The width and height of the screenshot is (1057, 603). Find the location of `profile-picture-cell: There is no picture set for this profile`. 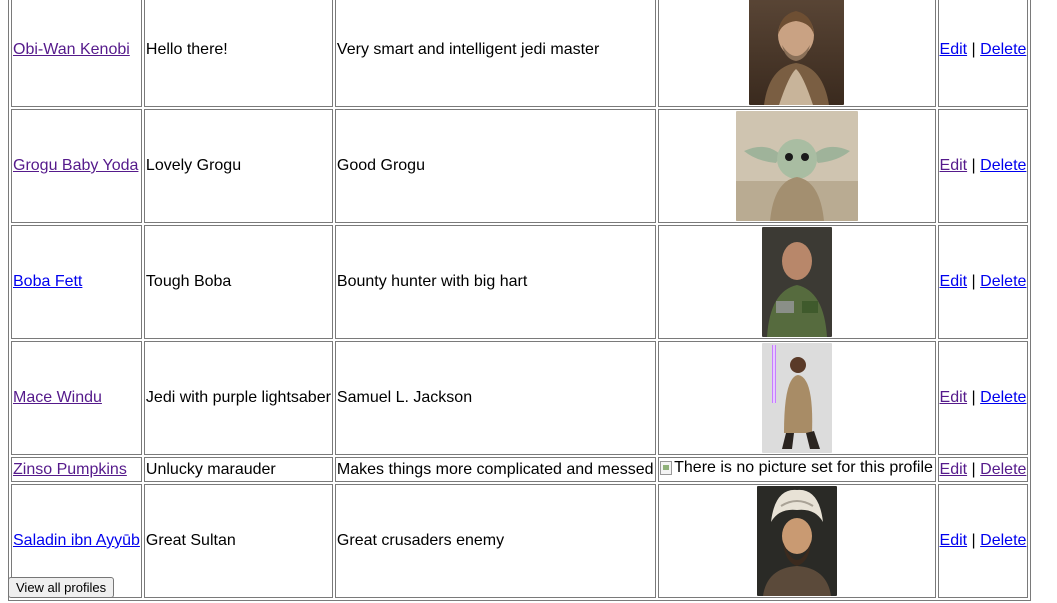

profile-picture-cell: There is no picture set for this profile is located at coordinates (796, 469).